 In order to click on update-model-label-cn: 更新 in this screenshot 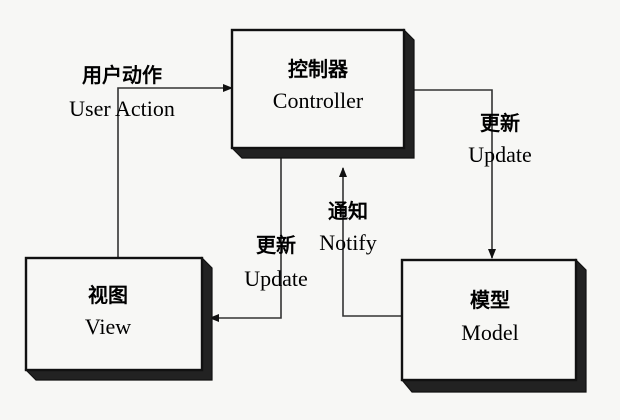, I will do `click(500, 123)`.